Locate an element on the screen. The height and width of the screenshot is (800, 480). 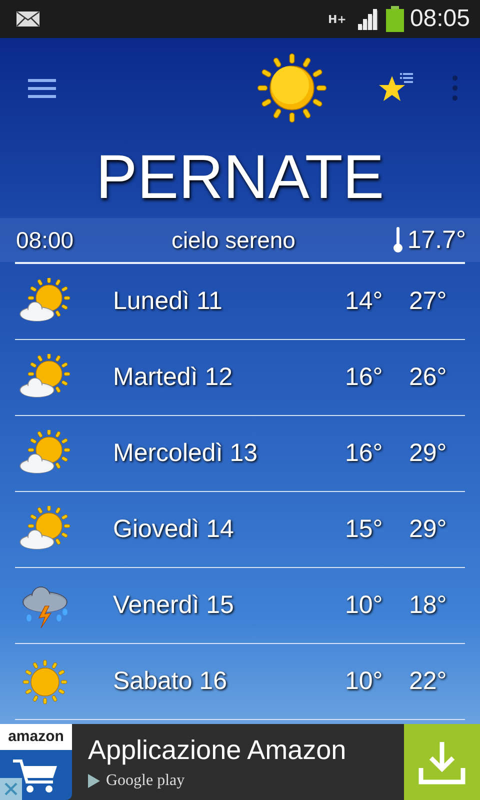
forecast-day: Lunedì 11 is located at coordinates (229, 301).